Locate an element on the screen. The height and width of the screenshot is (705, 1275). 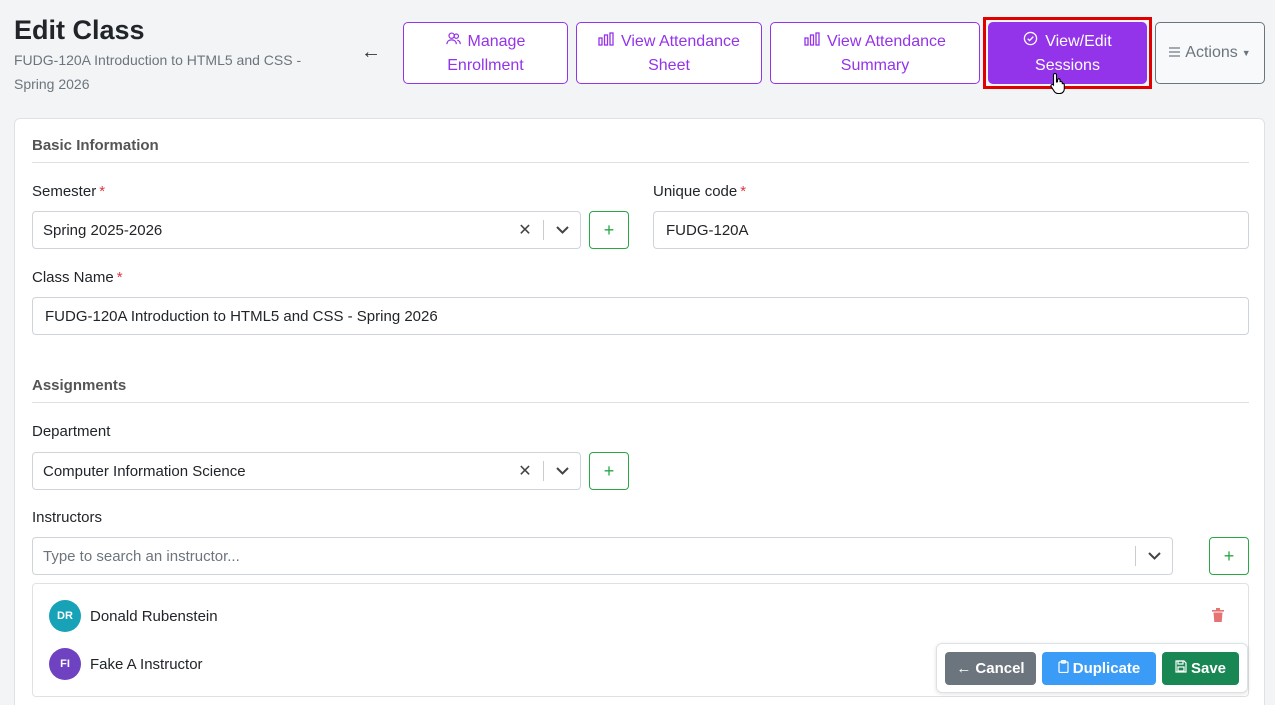
semester-value: Spring 2025-2026 is located at coordinates (103, 230).